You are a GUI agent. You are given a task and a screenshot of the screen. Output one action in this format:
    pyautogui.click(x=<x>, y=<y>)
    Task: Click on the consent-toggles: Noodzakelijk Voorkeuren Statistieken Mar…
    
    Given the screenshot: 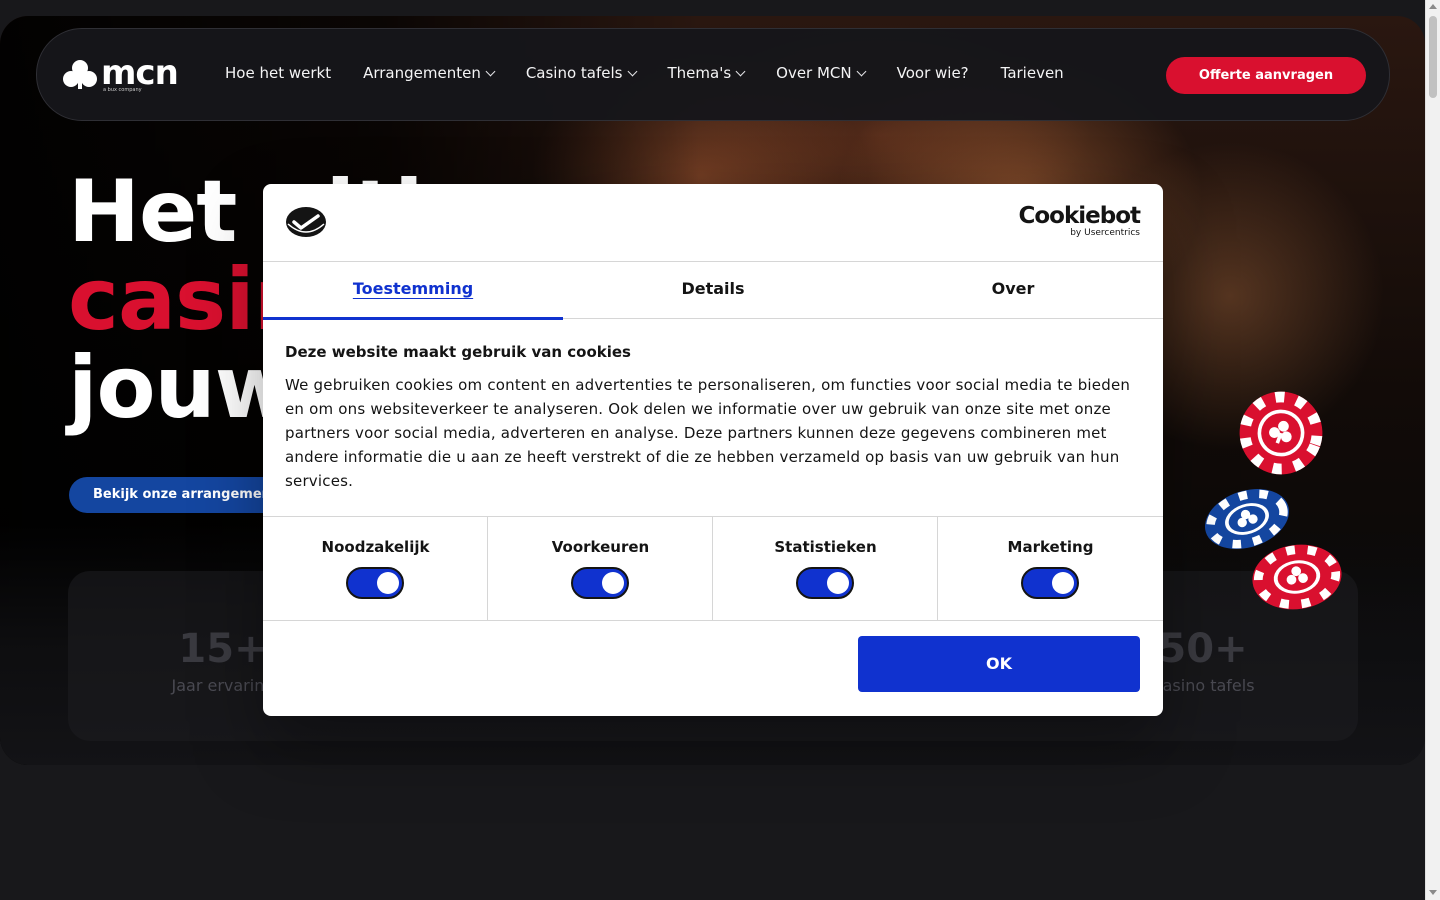 What is the action you would take?
    pyautogui.click(x=713, y=568)
    